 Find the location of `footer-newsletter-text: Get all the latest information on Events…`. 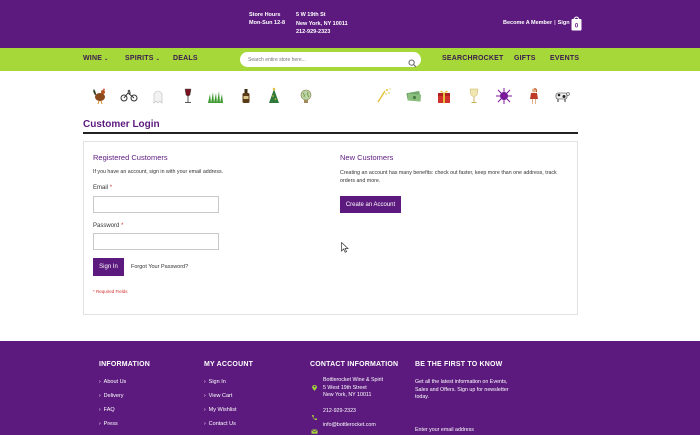

footer-newsletter-text: Get all the latest information on Events… is located at coordinates (462, 389).